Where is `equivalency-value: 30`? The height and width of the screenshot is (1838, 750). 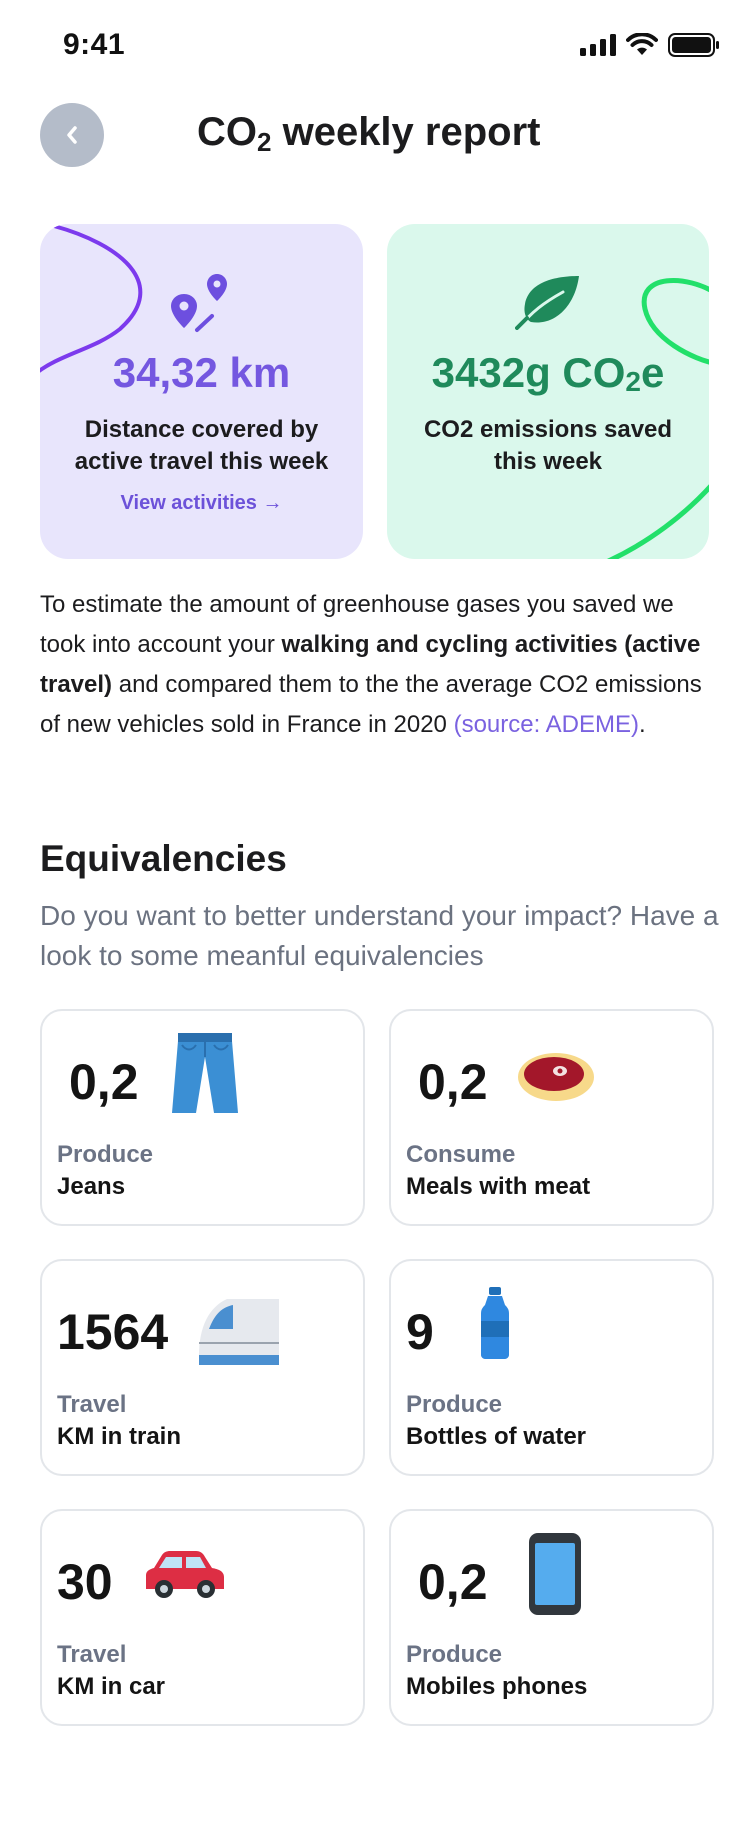
equivalency-value: 30 is located at coordinates (85, 1582).